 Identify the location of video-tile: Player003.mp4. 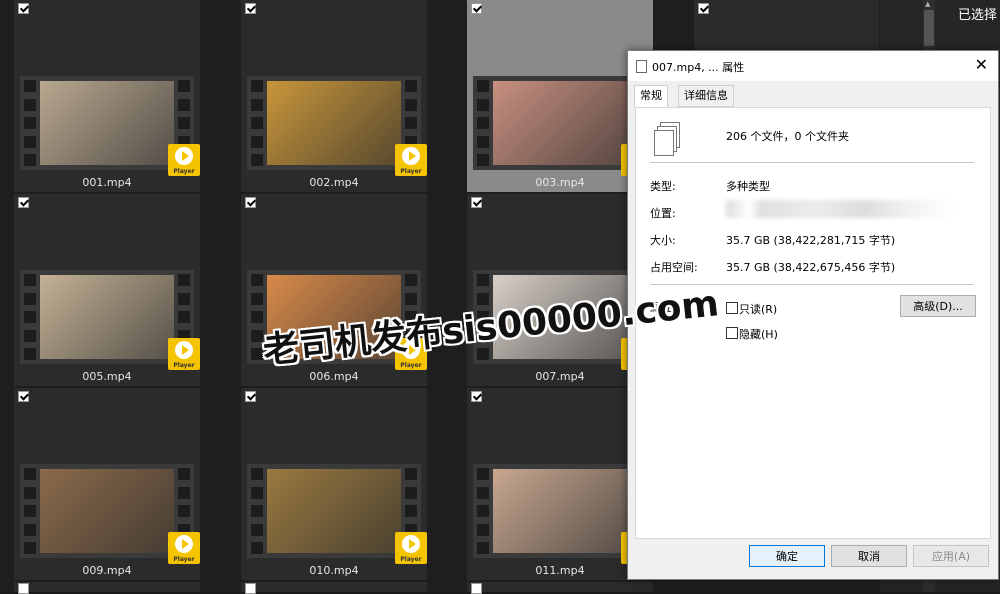
(560, 96).